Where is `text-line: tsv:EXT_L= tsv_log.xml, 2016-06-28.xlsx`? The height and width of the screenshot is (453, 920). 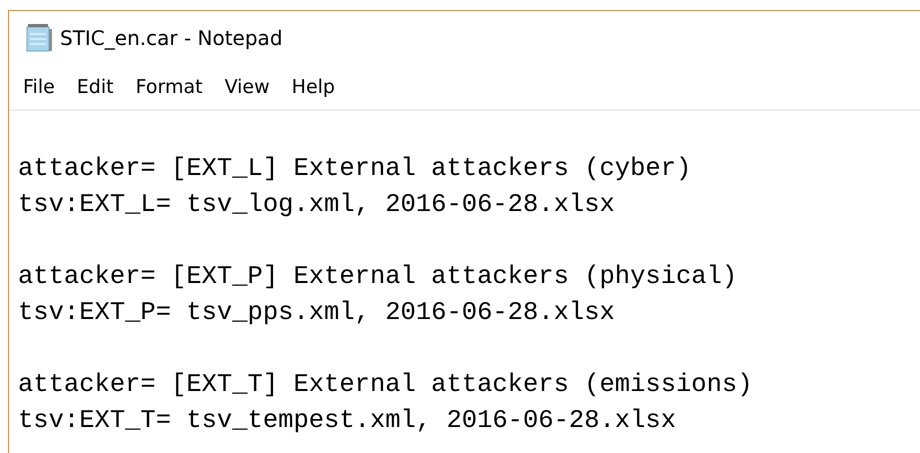 text-line: tsv:EXT_L= tsv_log.xml, 2016-06-28.xlsx is located at coordinates (316, 205).